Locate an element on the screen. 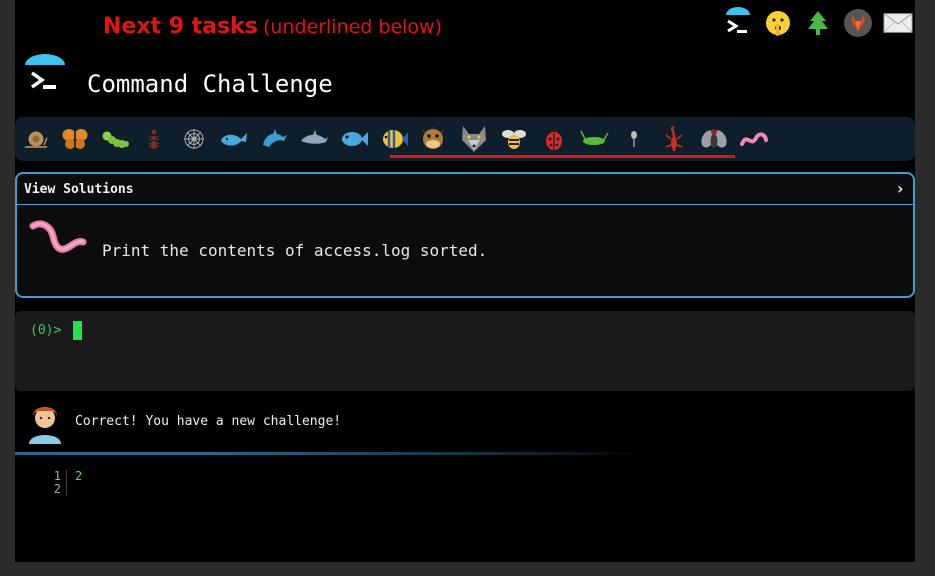 Image resolution: width=935 pixels, height=576 pixels. feedback-message: Correct! You have a new challenge! is located at coordinates (465, 425).